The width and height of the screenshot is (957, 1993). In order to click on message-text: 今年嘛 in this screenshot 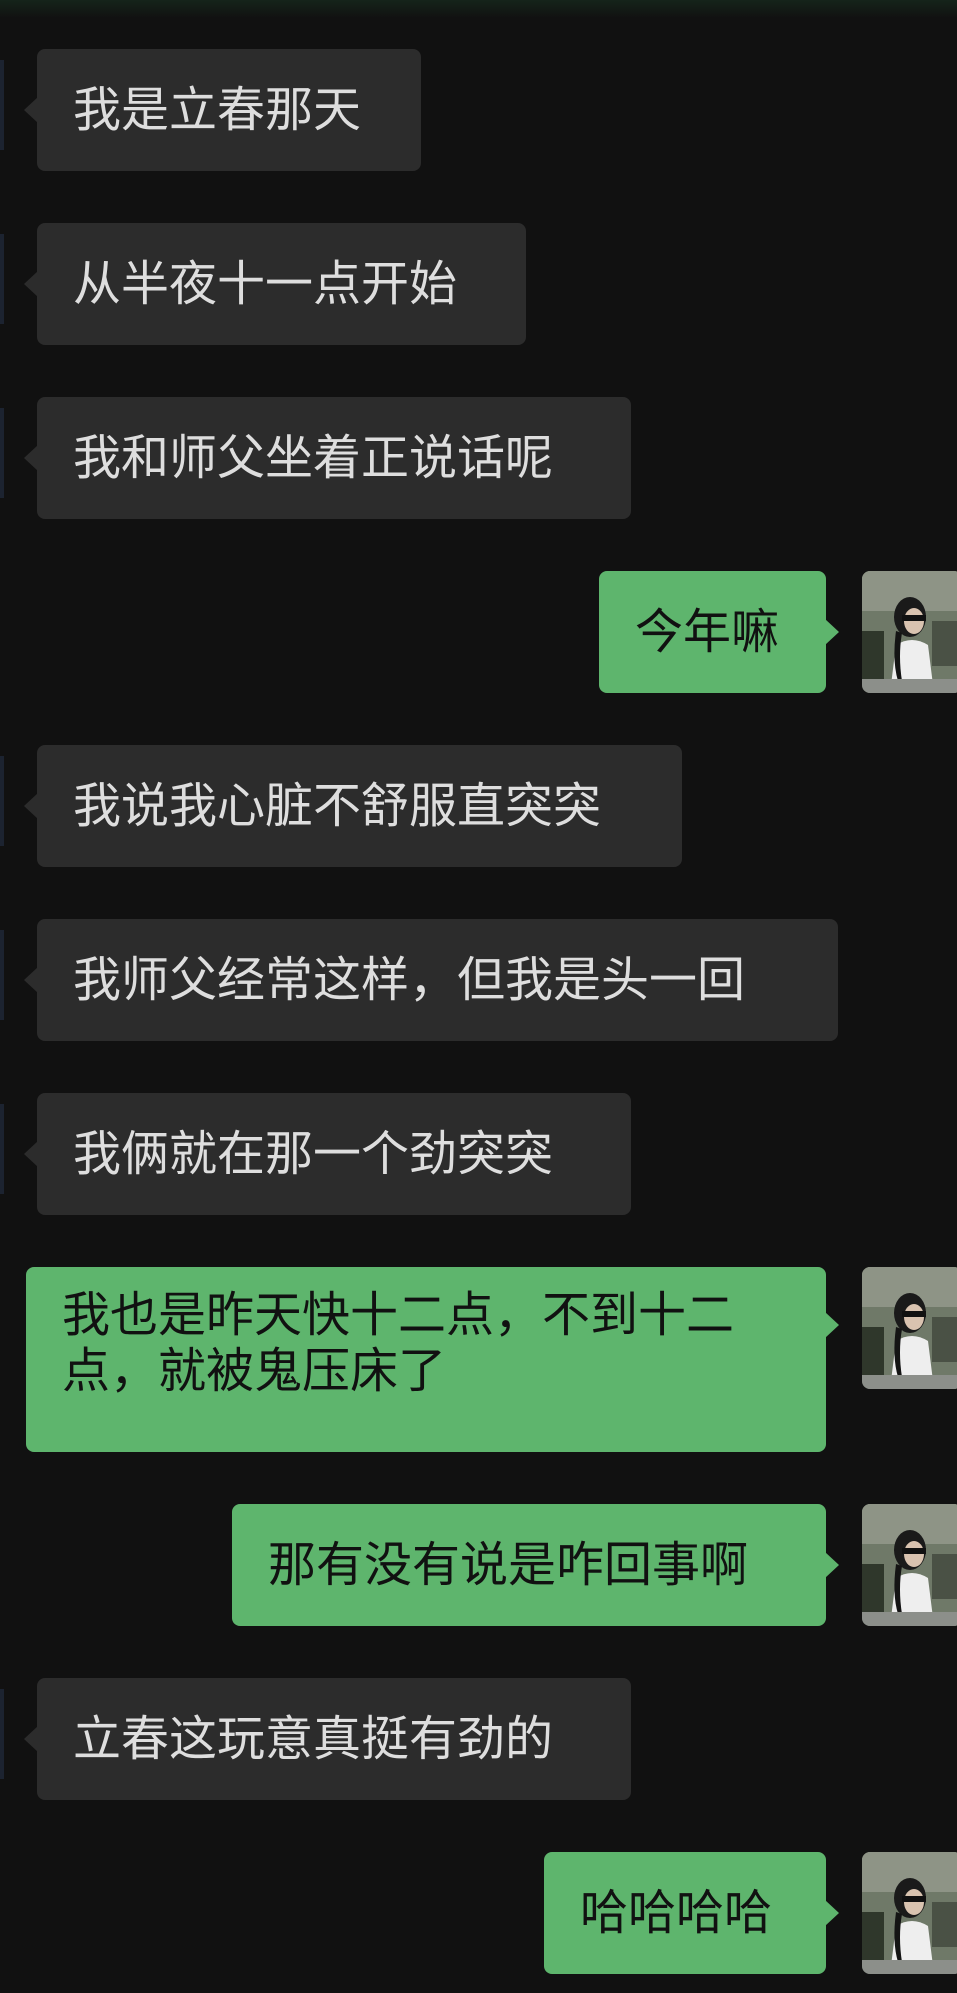, I will do `click(707, 632)`.